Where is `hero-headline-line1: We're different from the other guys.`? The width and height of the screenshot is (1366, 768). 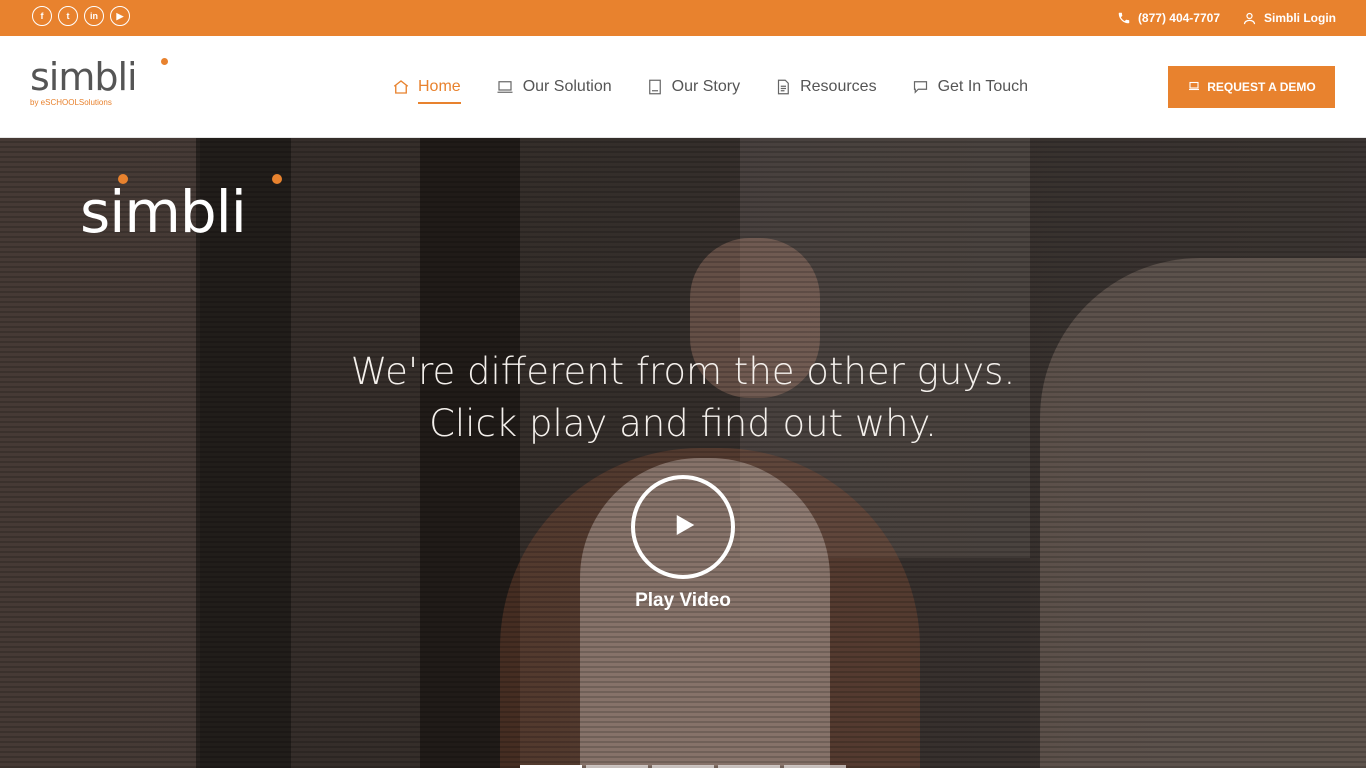 hero-headline-line1: We're different from the other guys. is located at coordinates (683, 371).